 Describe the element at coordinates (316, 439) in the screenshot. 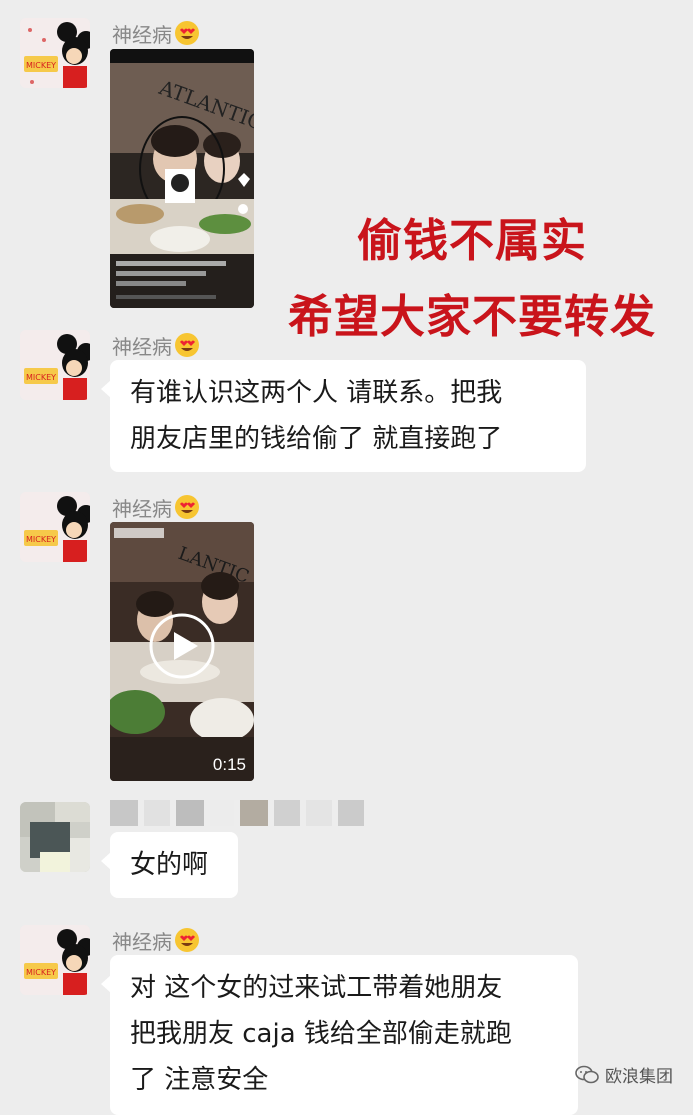

I see `message-line: 朋友店里的钱给偷了 就直接跑了` at that location.